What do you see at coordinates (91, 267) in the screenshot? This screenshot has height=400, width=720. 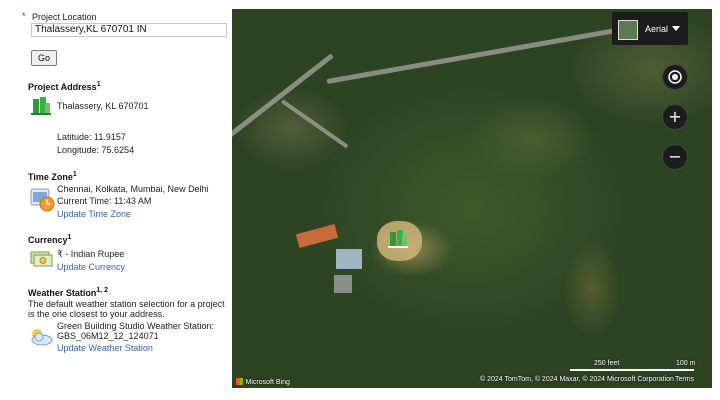 I see `update-currency-link: Update Currency` at bounding box center [91, 267].